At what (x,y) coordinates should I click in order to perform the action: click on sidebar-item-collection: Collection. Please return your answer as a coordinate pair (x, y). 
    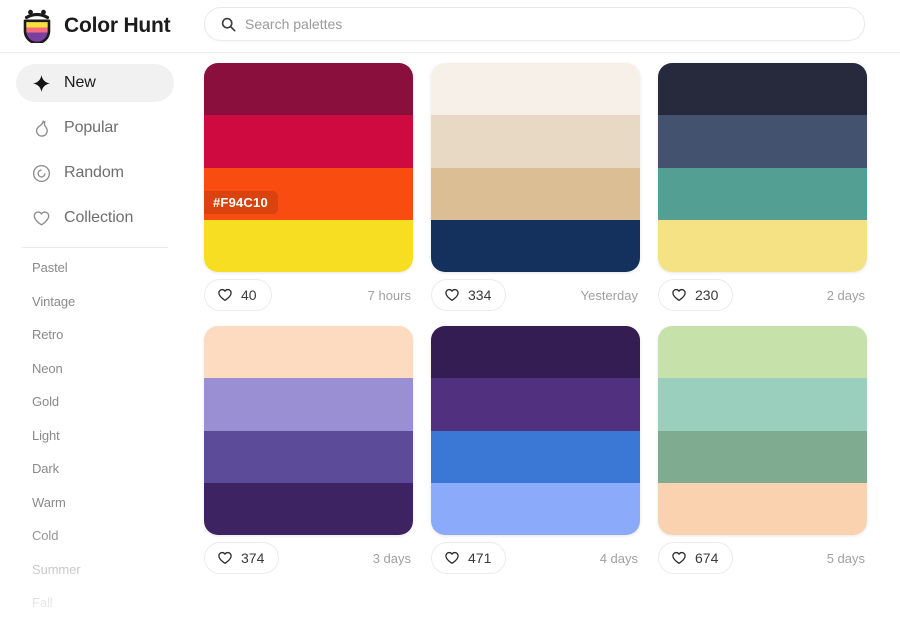
    Looking at the image, I should click on (95, 218).